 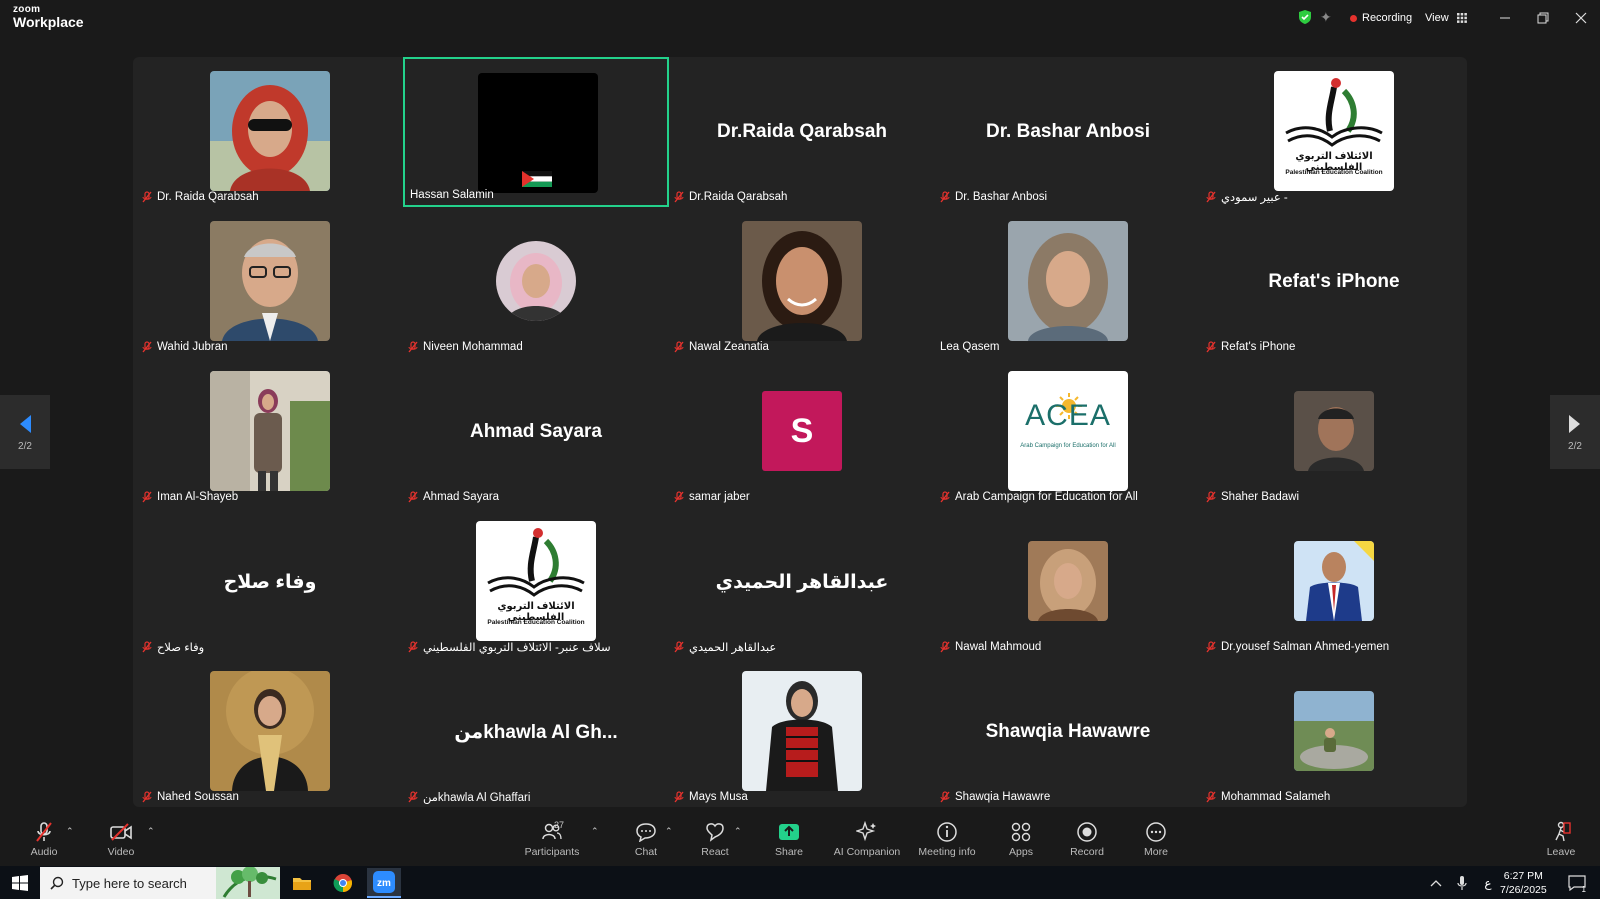 What do you see at coordinates (1561, 842) in the screenshot?
I see `leave-button: Leave` at bounding box center [1561, 842].